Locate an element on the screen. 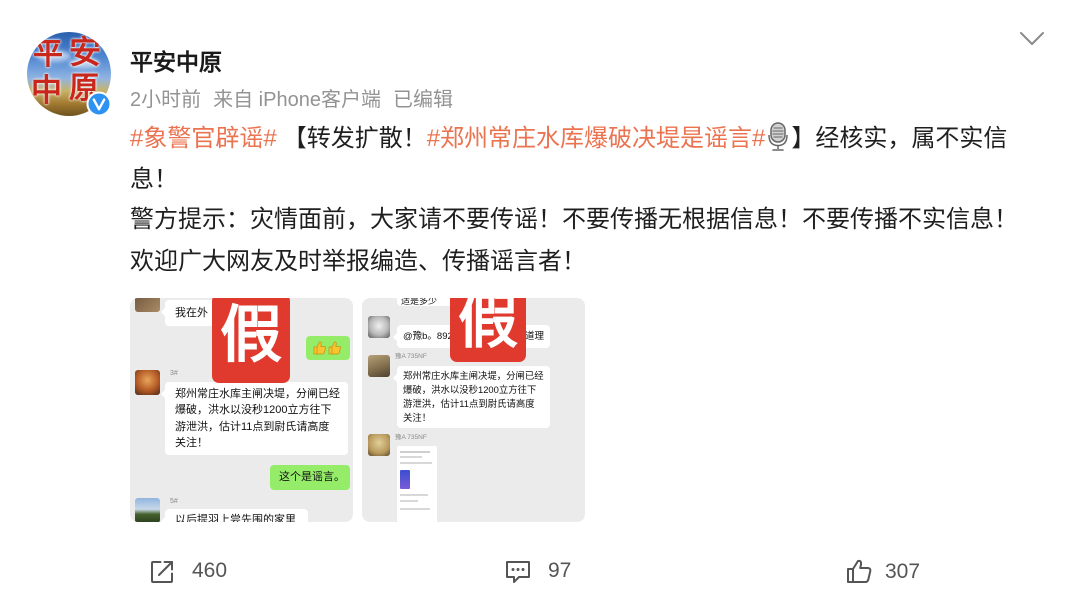 This screenshot has height=598, width=1080. share-icon is located at coordinates (162, 572).